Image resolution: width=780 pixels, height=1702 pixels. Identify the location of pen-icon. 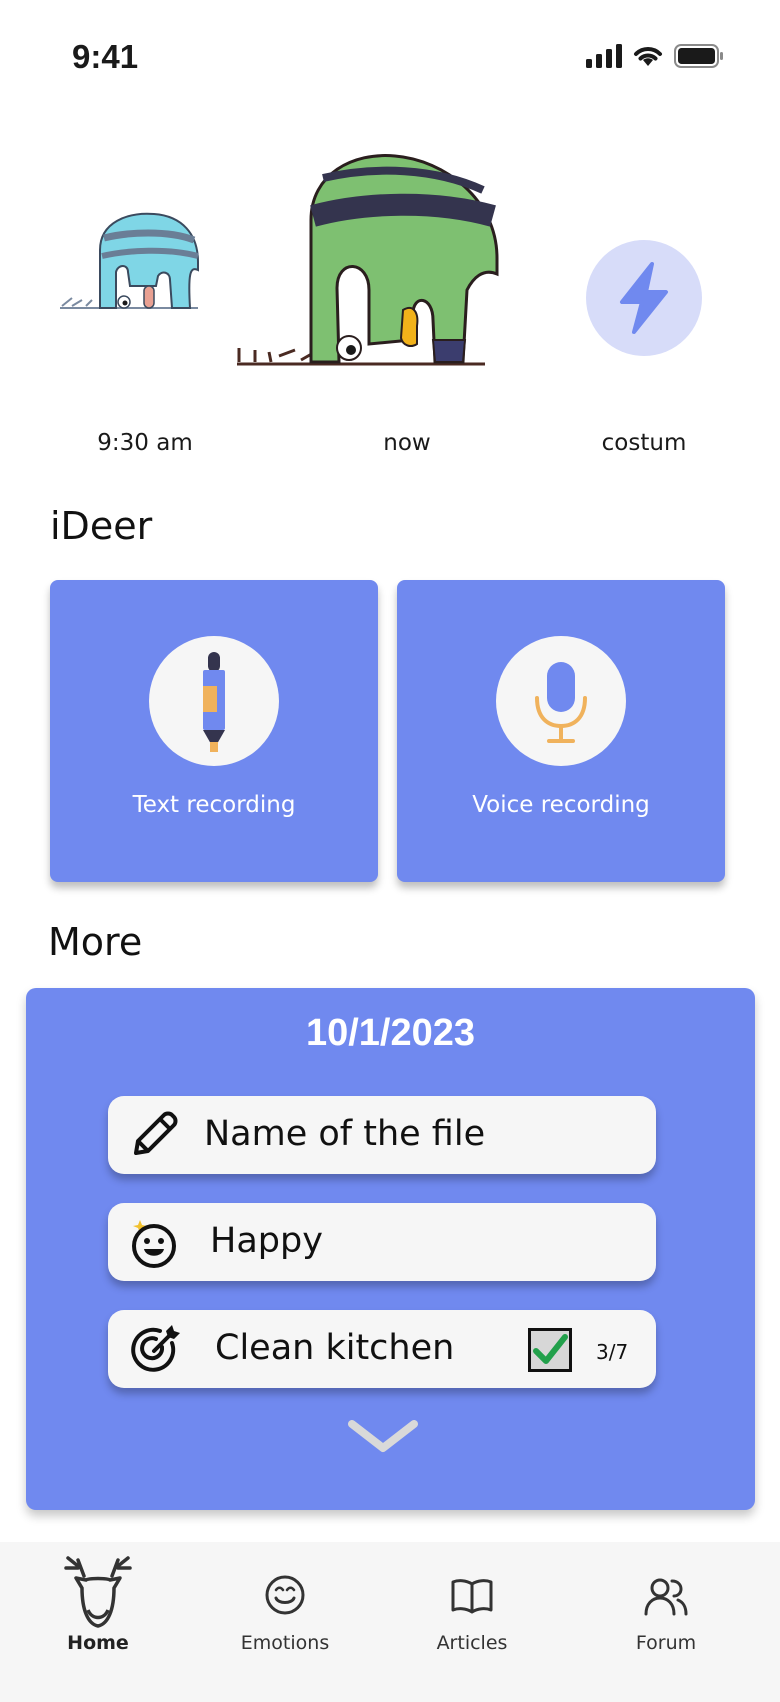
(214, 702).